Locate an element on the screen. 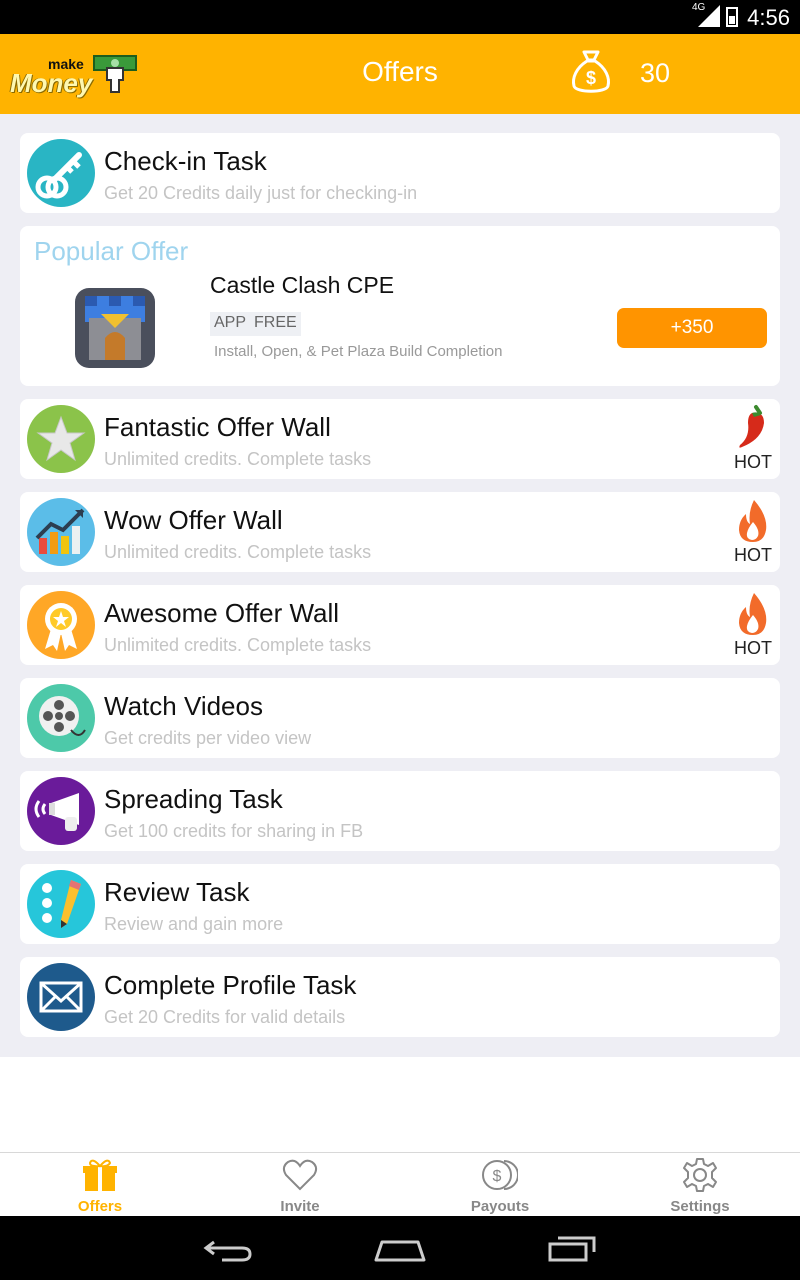  card-title: Spreading Task is located at coordinates (193, 799).